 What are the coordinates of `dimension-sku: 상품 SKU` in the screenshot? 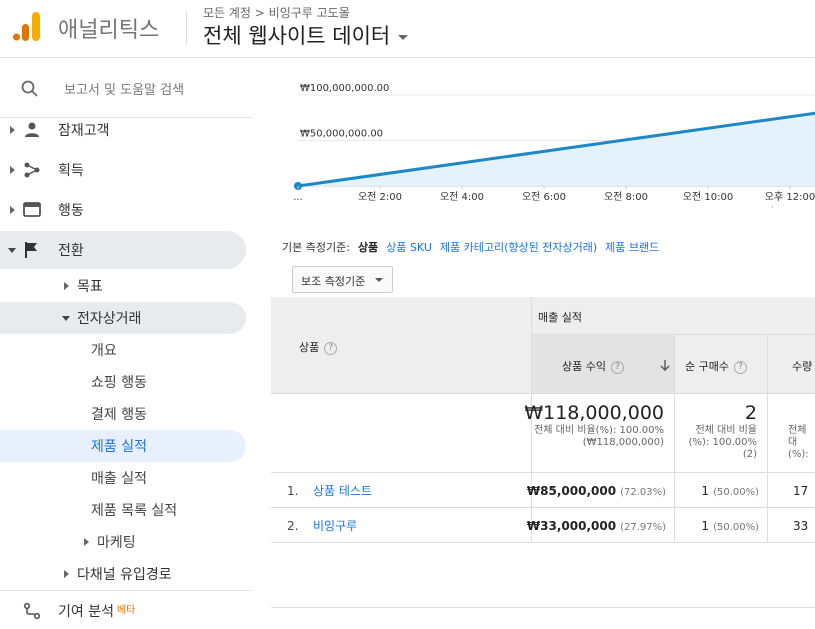 It's located at (409, 247).